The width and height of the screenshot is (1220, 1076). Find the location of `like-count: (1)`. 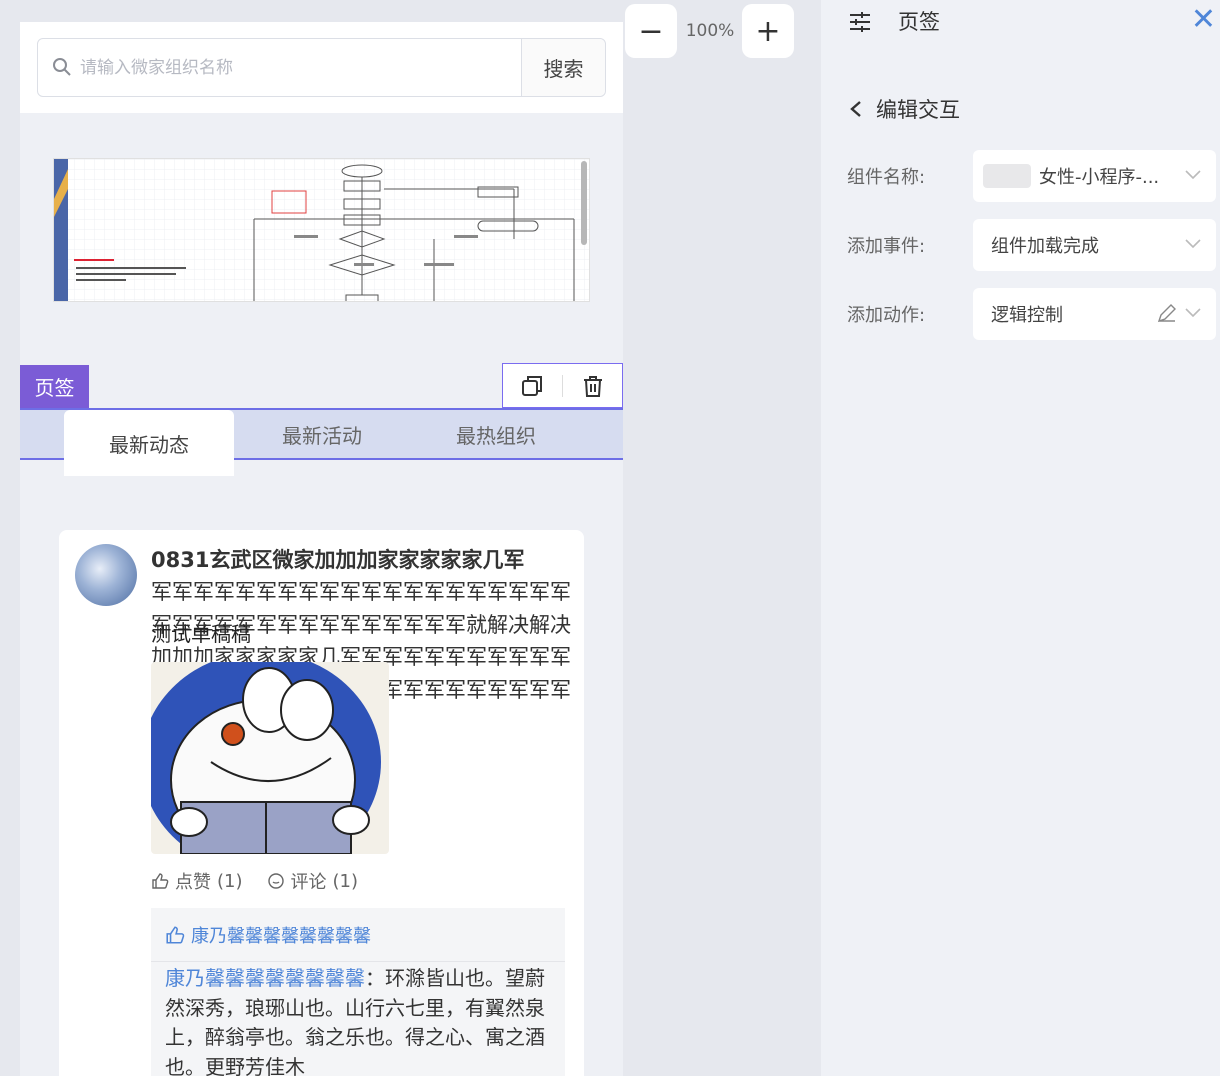

like-count: (1) is located at coordinates (230, 881).